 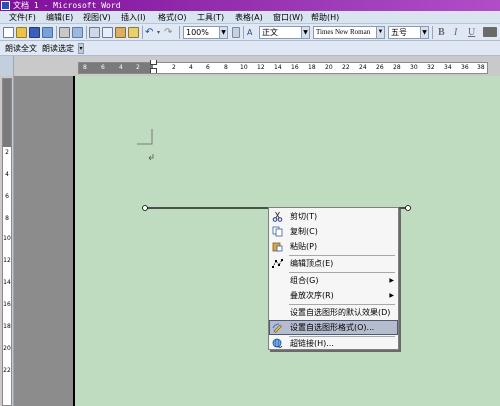 I want to click on menu-item-label: 粘贴(P), so click(x=304, y=246).